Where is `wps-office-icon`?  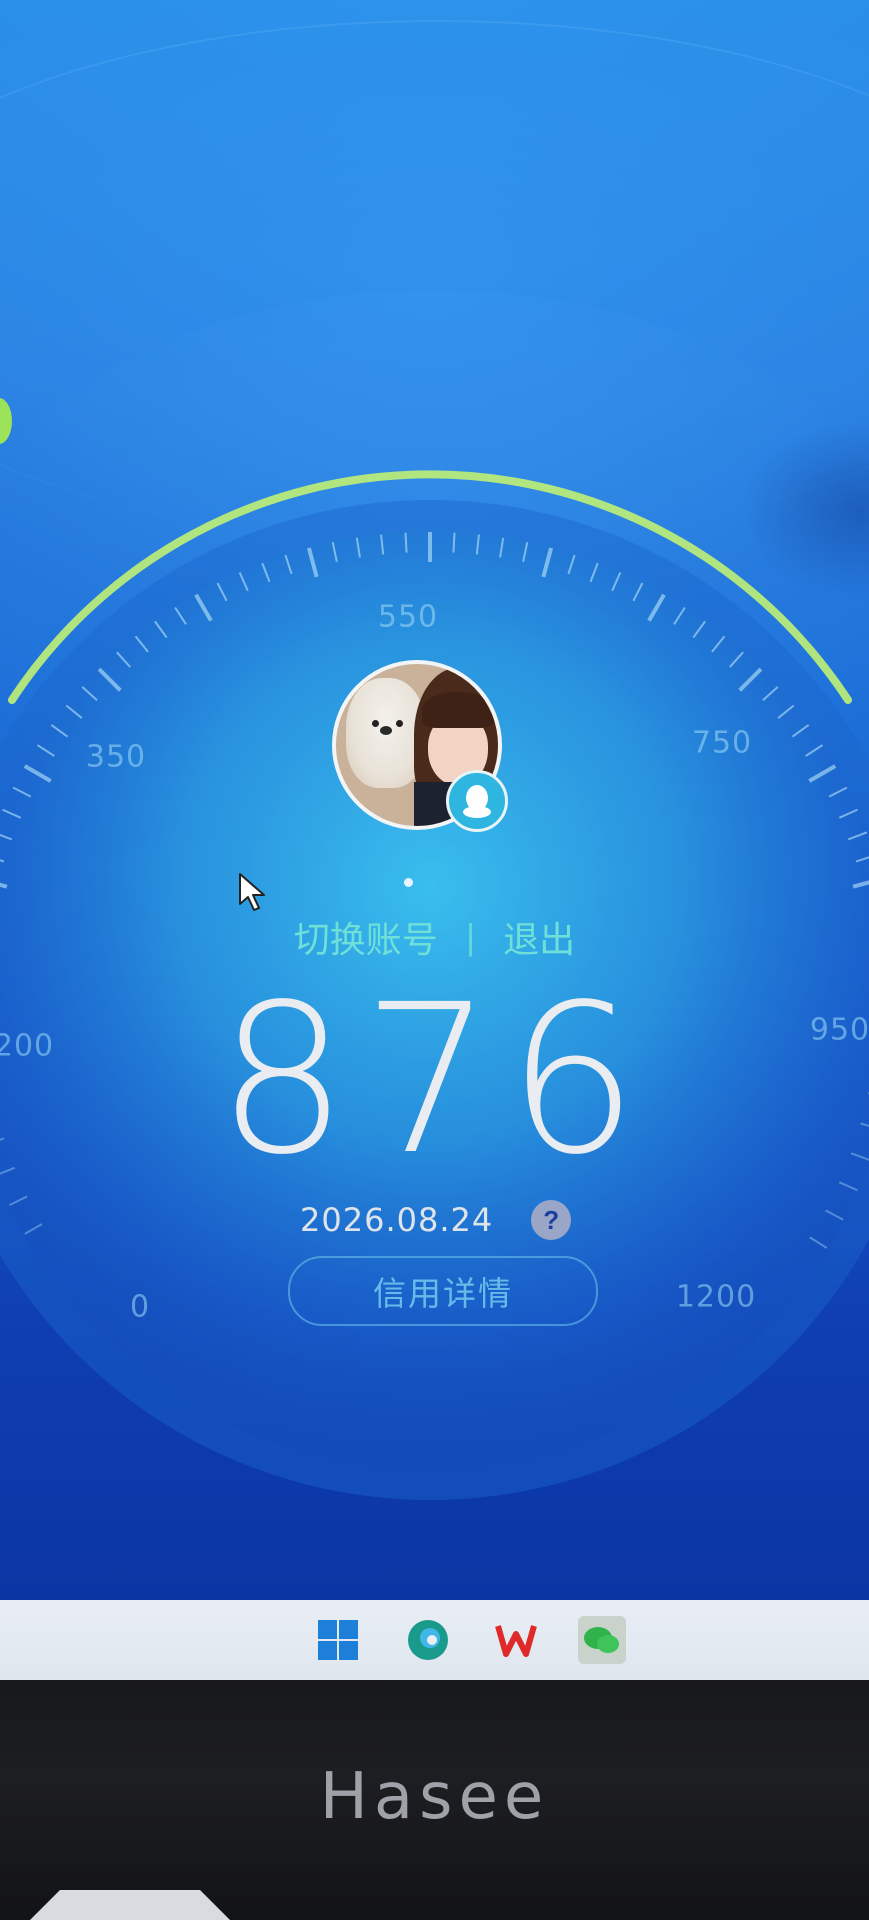 wps-office-icon is located at coordinates (516, 1640).